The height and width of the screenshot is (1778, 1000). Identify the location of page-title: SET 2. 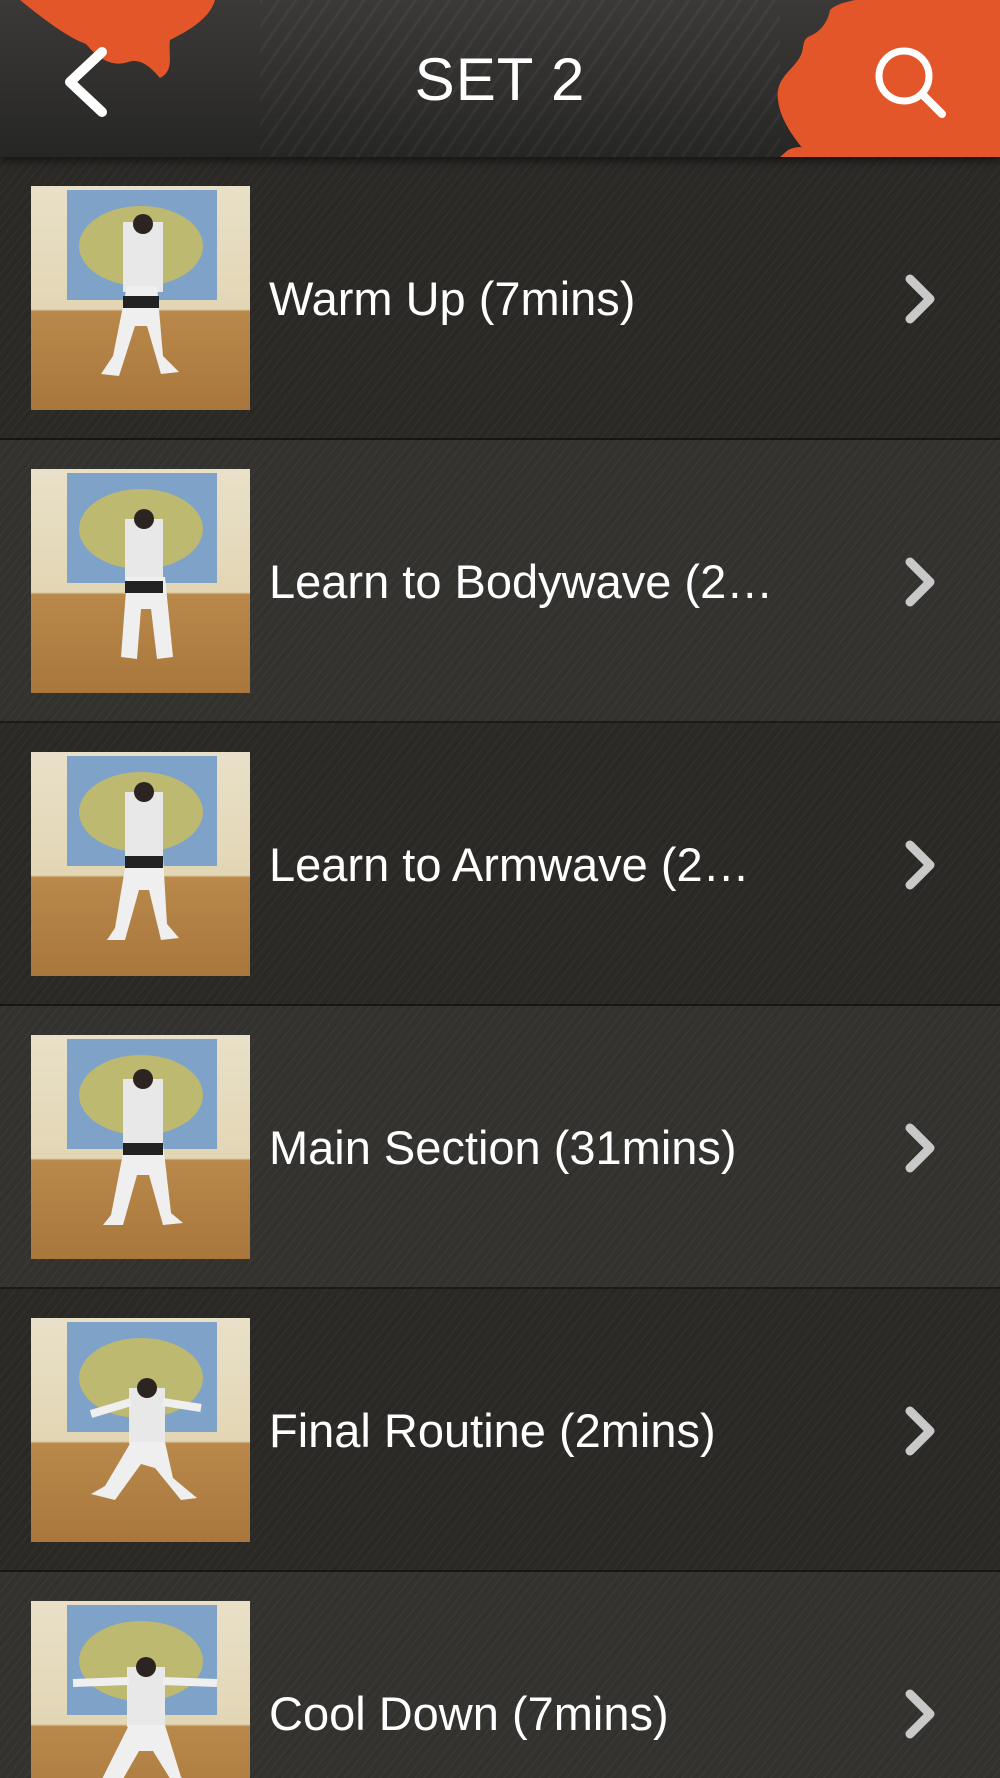
(500, 79).